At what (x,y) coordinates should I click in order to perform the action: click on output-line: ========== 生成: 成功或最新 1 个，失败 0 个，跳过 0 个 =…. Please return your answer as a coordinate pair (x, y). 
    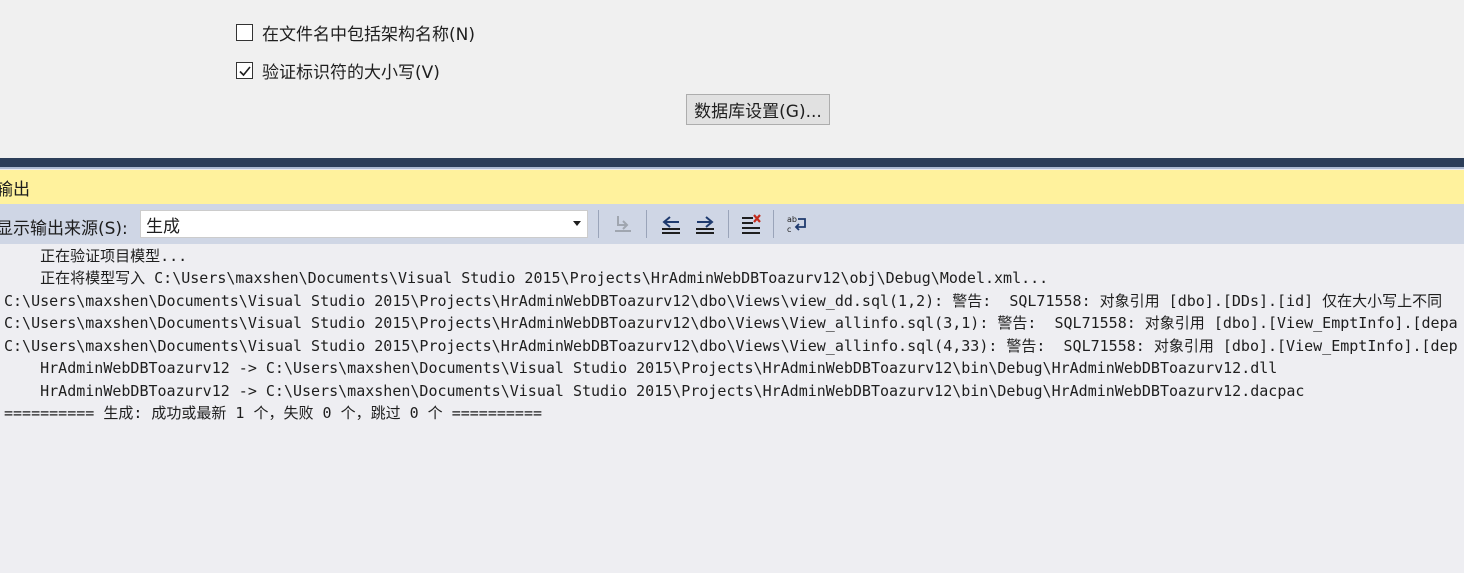
    Looking at the image, I should click on (273, 413).